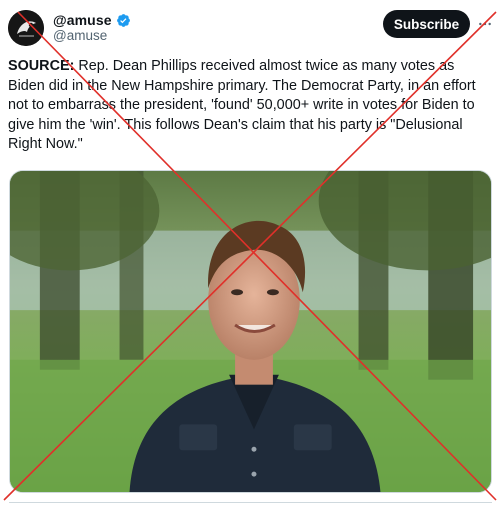  I want to click on author-handle: @amuse, so click(80, 35).